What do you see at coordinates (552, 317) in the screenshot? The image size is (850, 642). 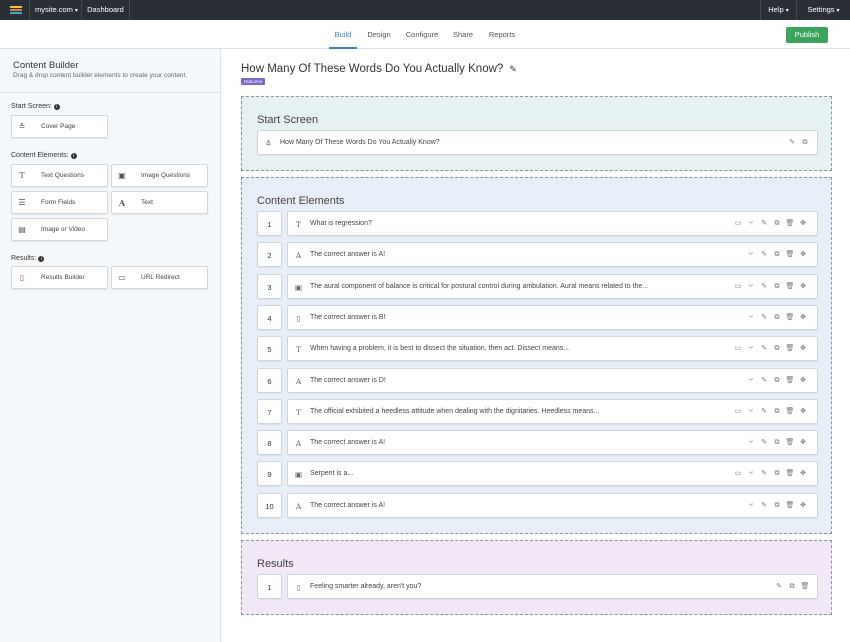 I see `content-card: ▯ The correct answer is B! ⑂ ✎ ⧉ 🗑 ✥` at bounding box center [552, 317].